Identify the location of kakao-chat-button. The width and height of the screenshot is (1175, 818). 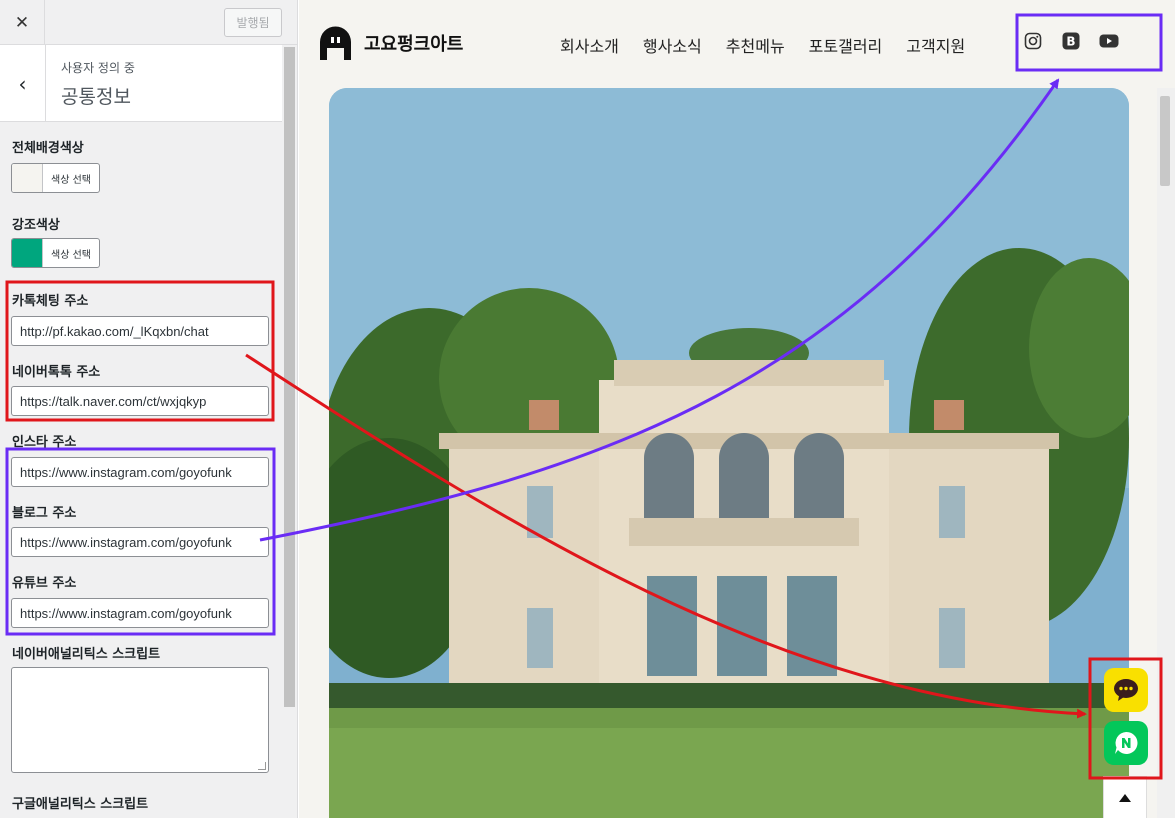
(1126, 690).